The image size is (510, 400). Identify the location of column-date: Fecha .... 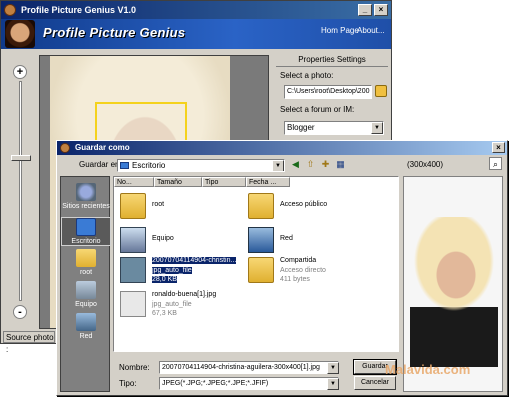
(268, 182).